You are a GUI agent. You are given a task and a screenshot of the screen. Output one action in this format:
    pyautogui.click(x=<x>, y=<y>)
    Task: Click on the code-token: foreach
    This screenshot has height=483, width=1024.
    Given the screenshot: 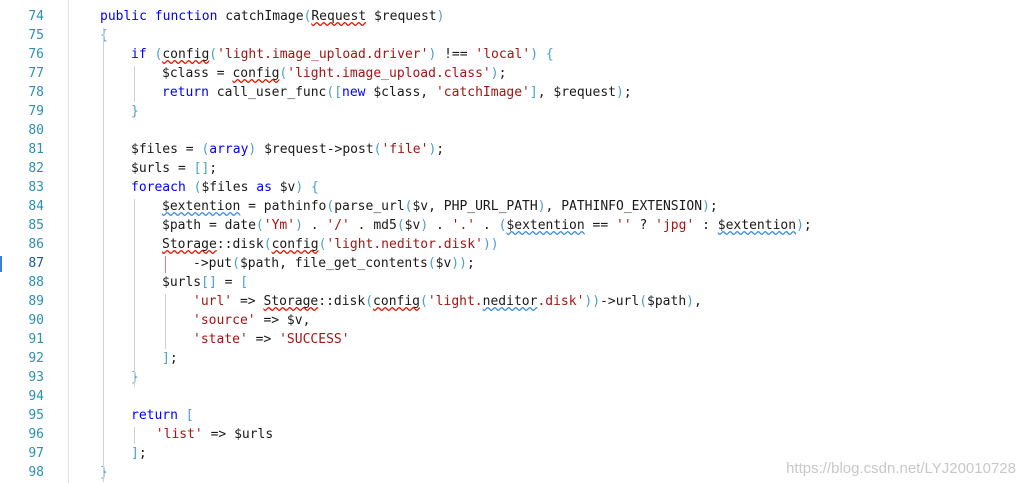 What is the action you would take?
    pyautogui.click(x=162, y=187)
    